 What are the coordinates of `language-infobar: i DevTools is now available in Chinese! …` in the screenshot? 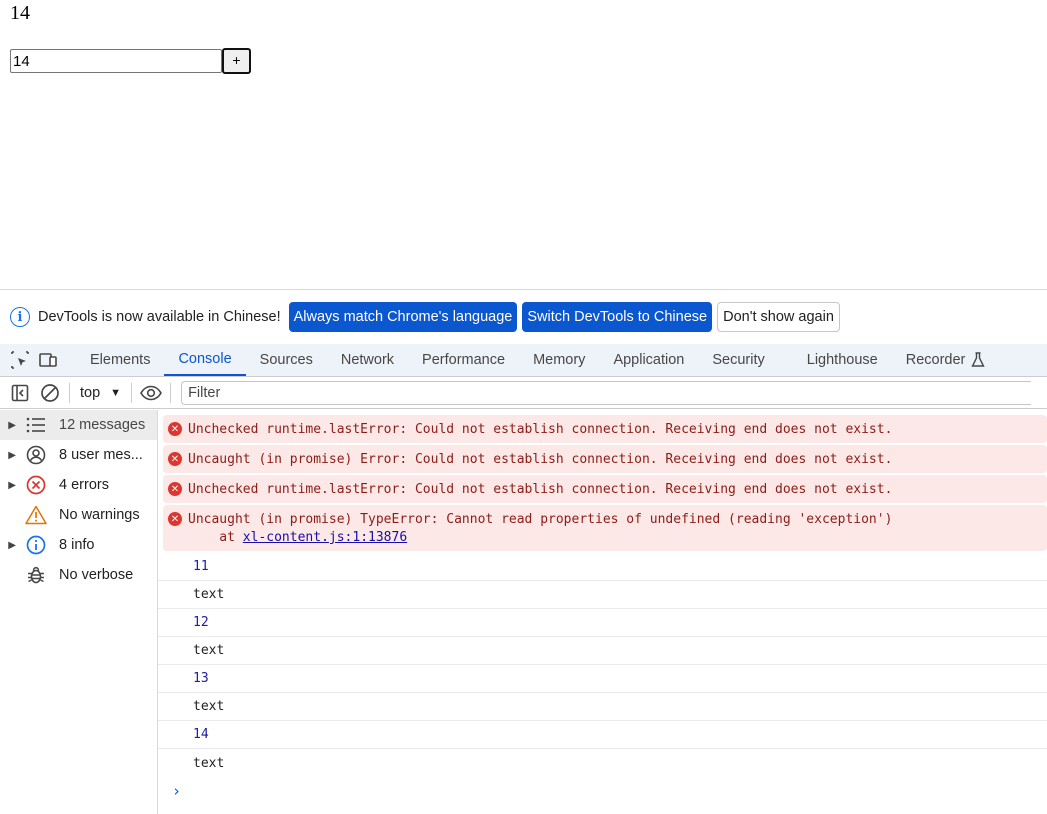 It's located at (523, 317).